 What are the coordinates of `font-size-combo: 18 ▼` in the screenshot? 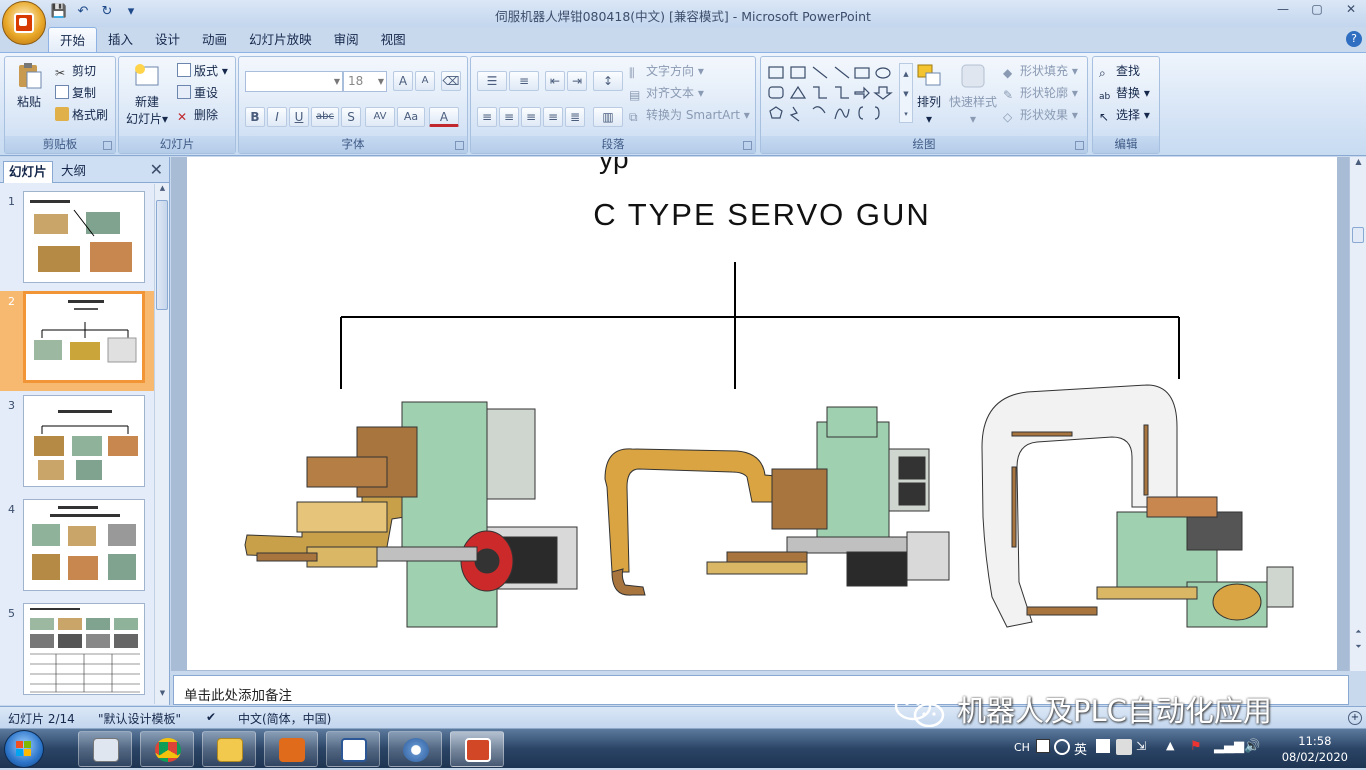 It's located at (365, 81).